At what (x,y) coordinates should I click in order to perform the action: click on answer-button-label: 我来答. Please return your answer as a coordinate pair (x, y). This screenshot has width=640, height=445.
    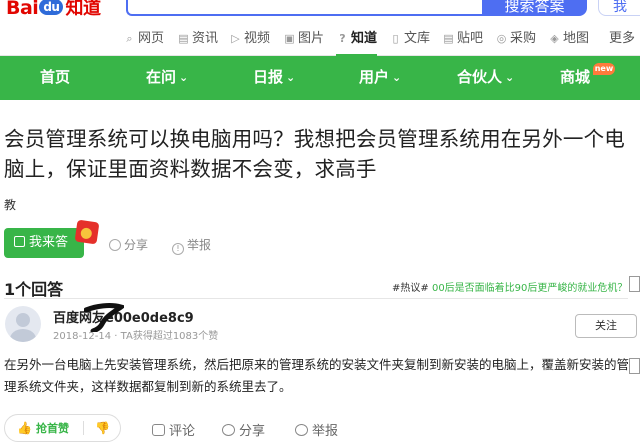
    Looking at the image, I should click on (49, 242).